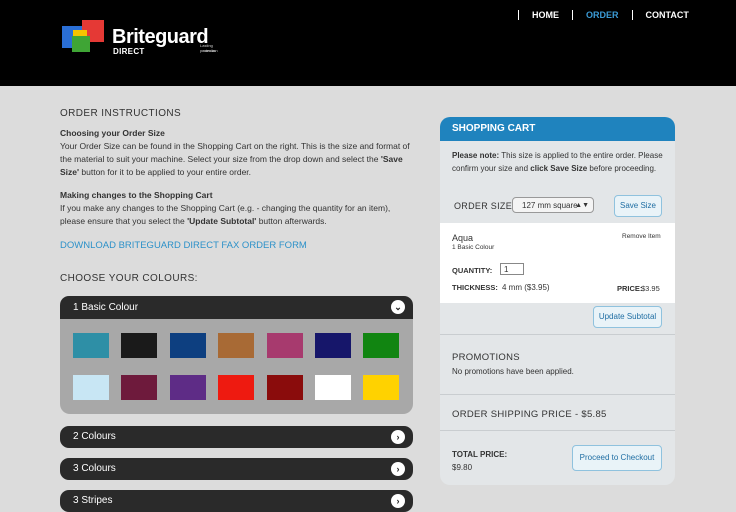 The height and width of the screenshot is (512, 736). What do you see at coordinates (129, 278) in the screenshot?
I see `choose-colours-heading: CHOOSE YOUR COLOURS:` at bounding box center [129, 278].